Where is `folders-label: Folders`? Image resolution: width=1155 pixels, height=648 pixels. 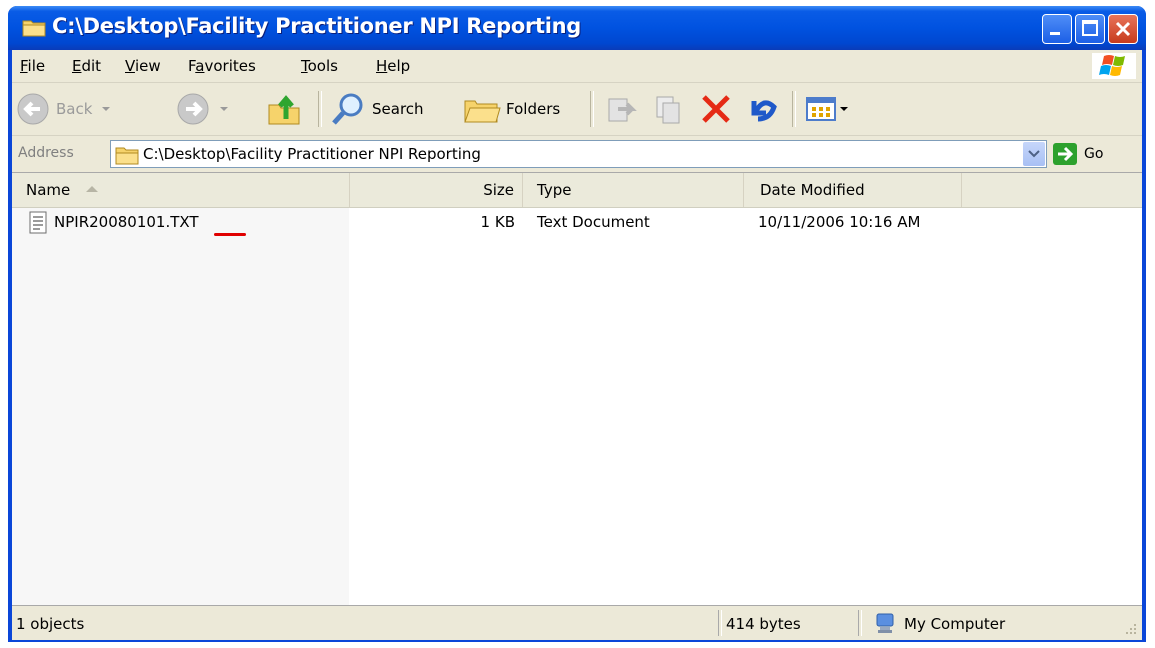 folders-label: Folders is located at coordinates (533, 109).